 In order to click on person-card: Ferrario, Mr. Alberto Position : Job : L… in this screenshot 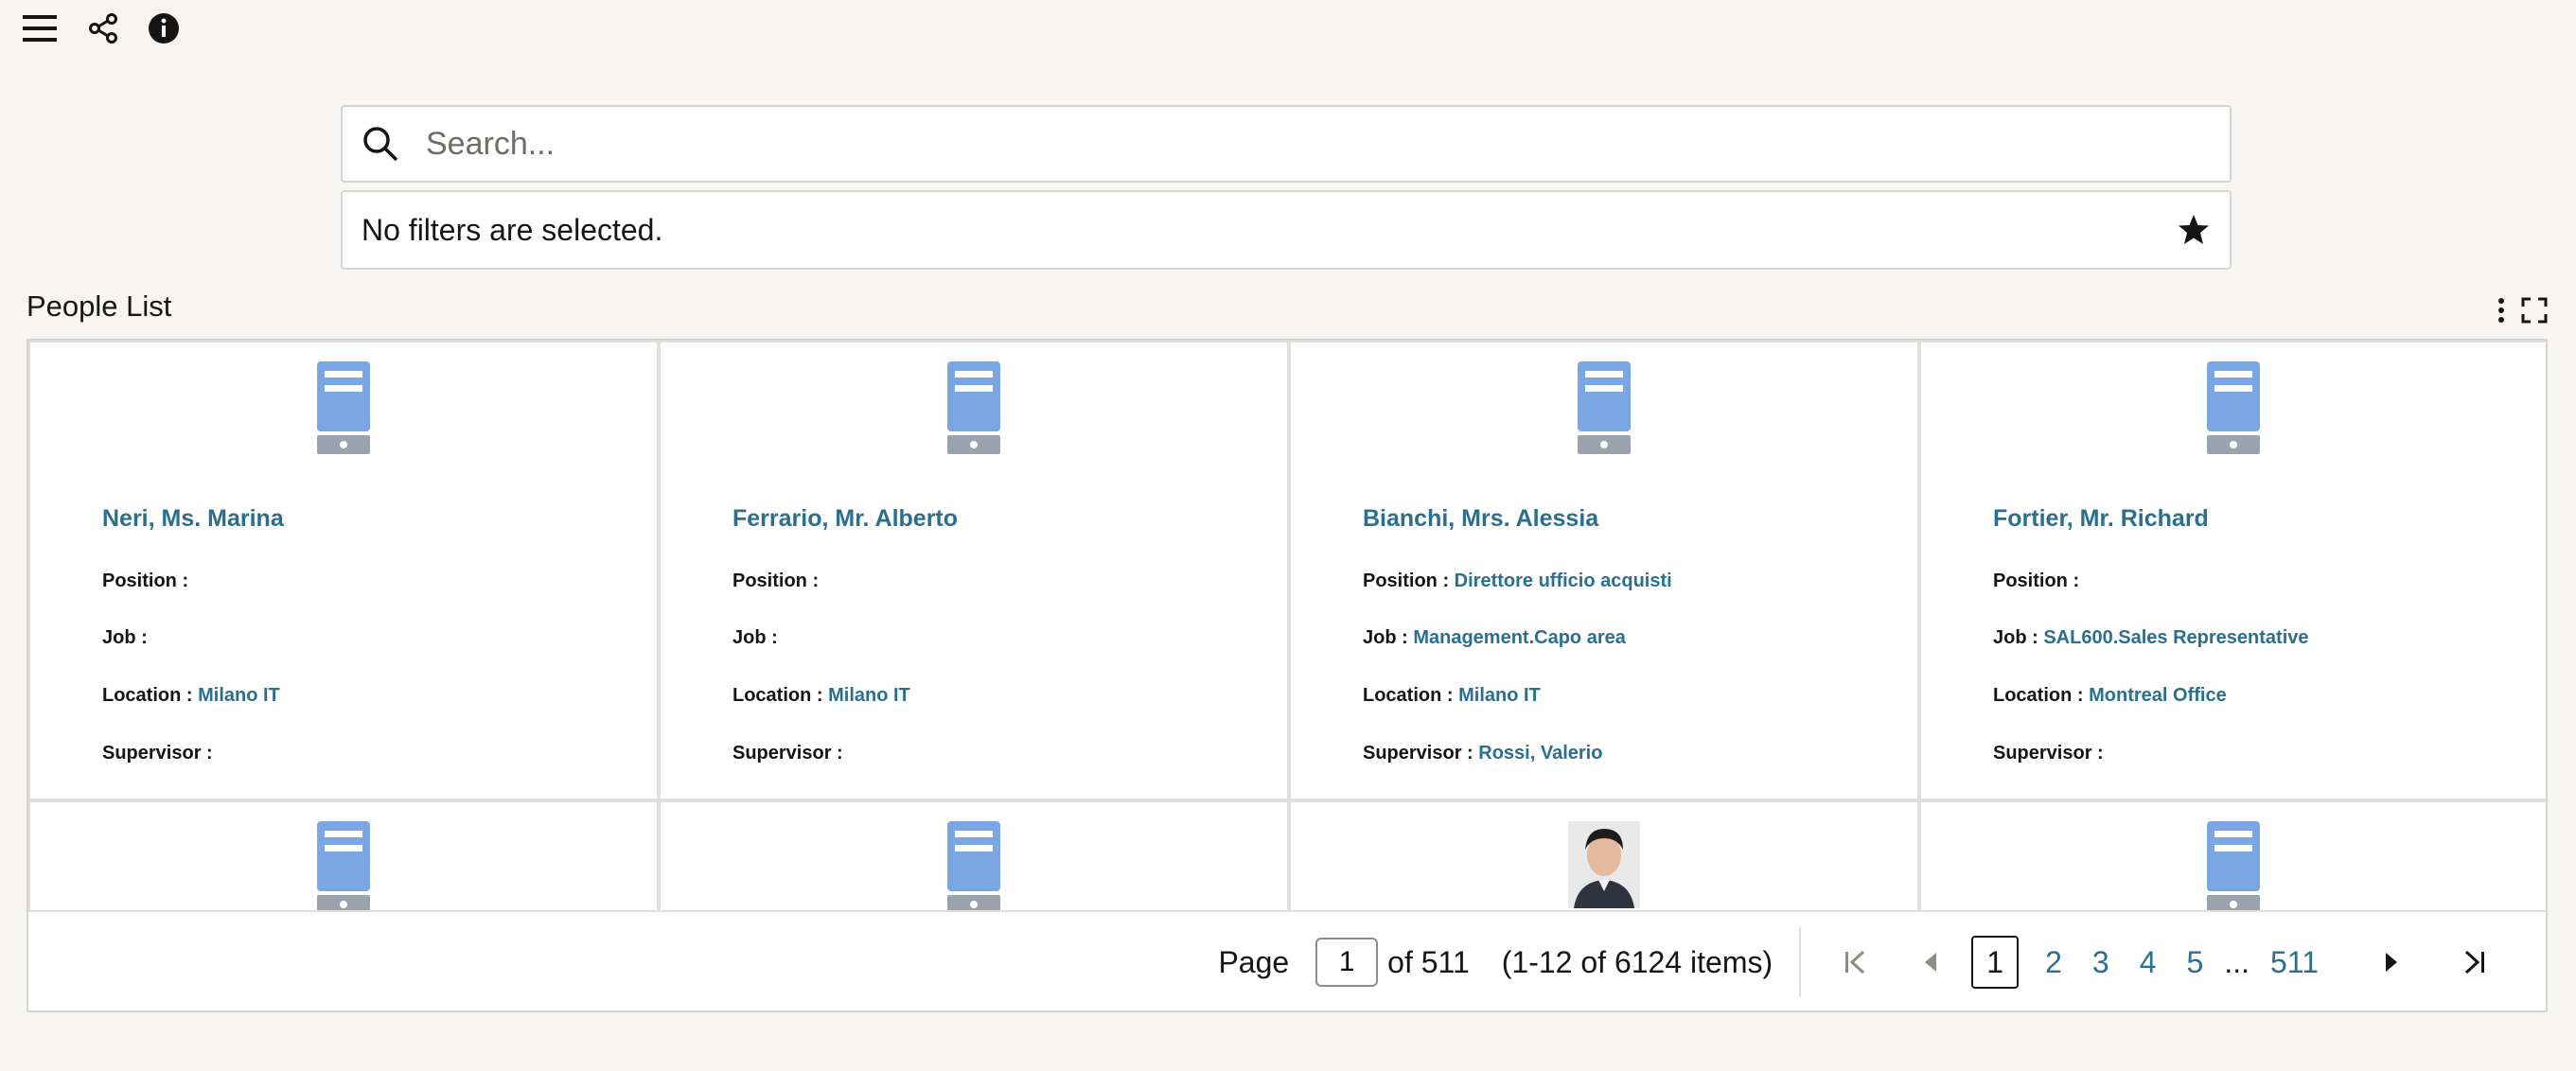, I will do `click(974, 570)`.